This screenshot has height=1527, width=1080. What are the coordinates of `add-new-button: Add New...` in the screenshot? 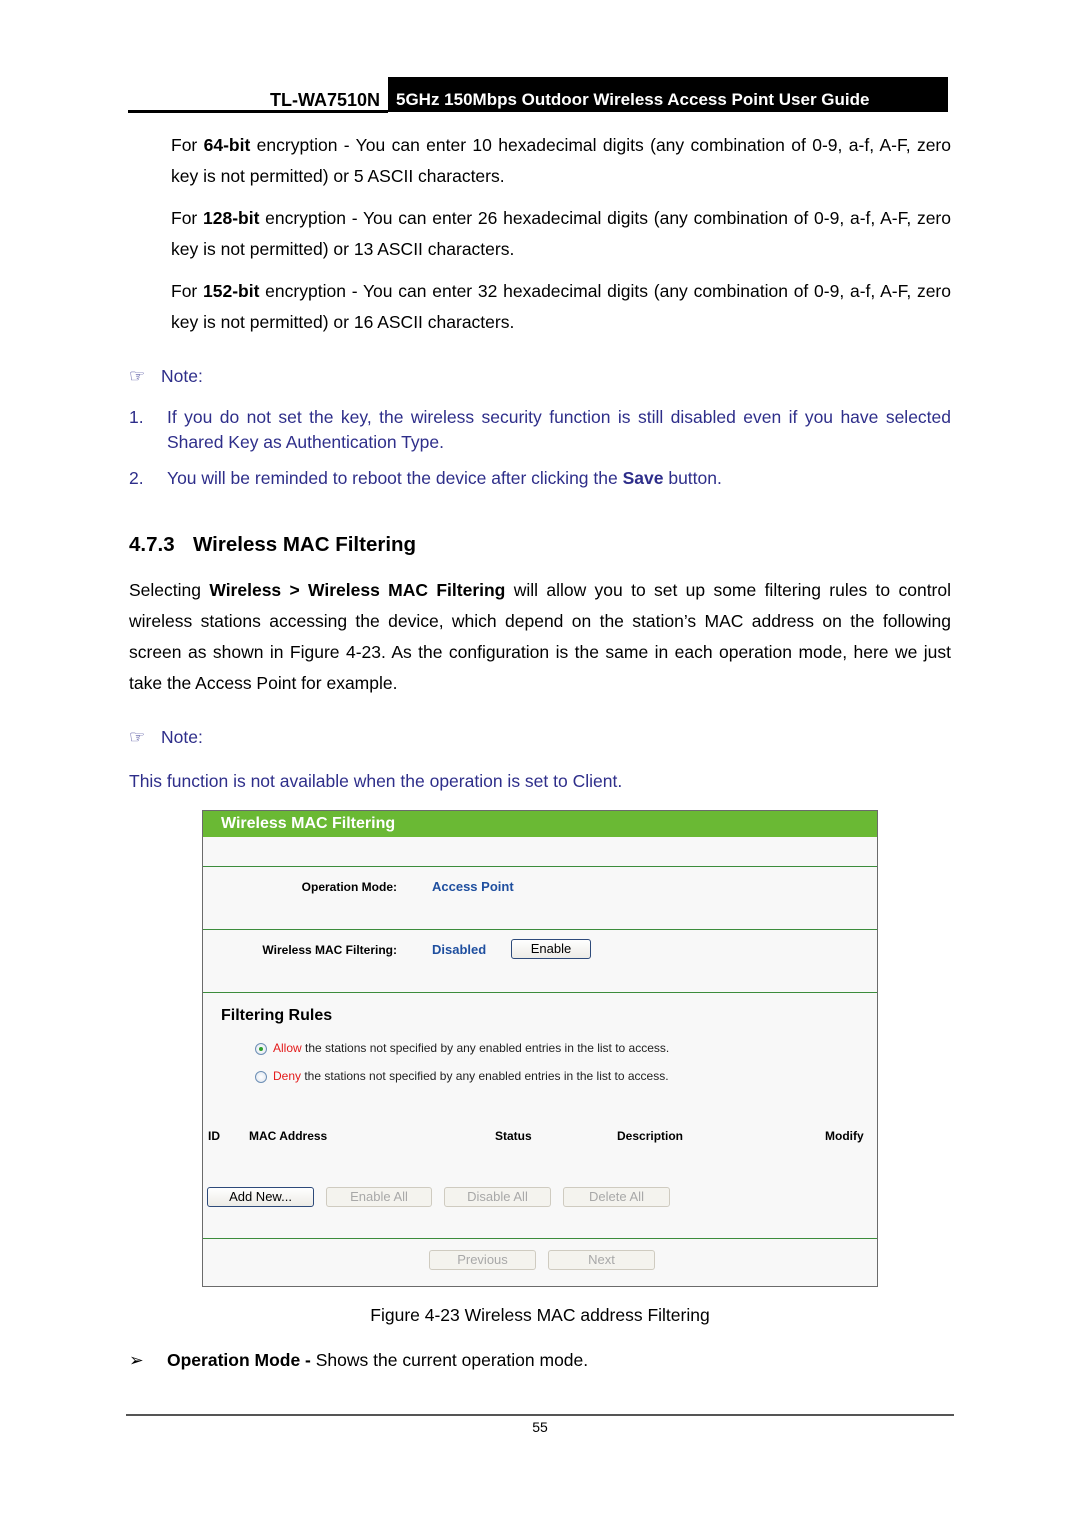 It's located at (260, 1197).